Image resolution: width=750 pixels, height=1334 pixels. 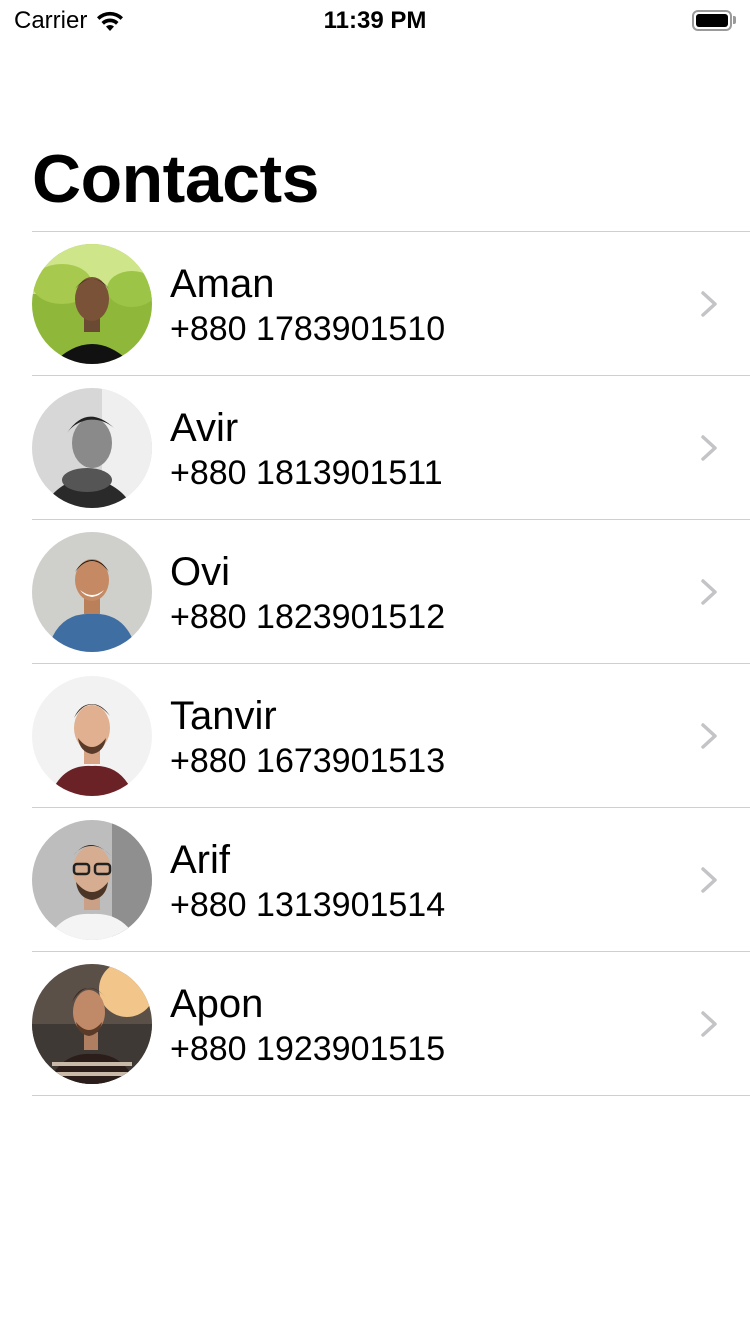 What do you see at coordinates (217, 1004) in the screenshot?
I see `contact-name: Apon` at bounding box center [217, 1004].